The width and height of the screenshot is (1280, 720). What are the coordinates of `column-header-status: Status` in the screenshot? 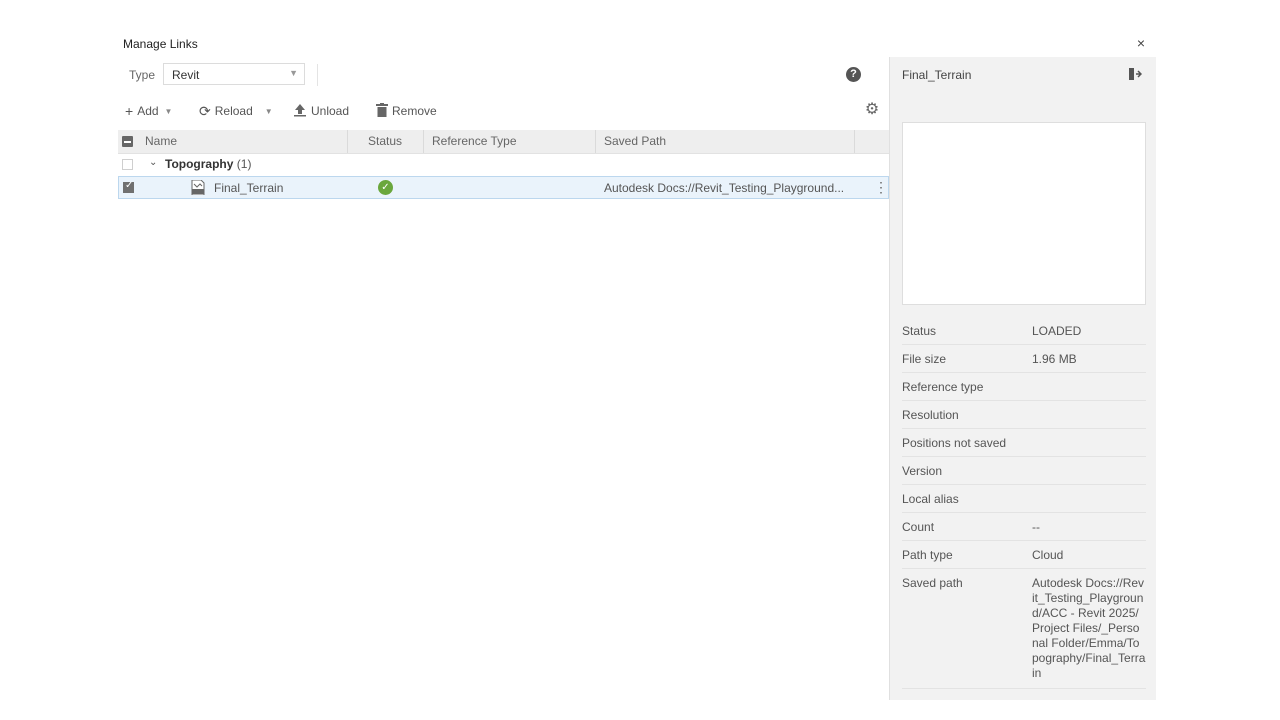 It's located at (385, 141).